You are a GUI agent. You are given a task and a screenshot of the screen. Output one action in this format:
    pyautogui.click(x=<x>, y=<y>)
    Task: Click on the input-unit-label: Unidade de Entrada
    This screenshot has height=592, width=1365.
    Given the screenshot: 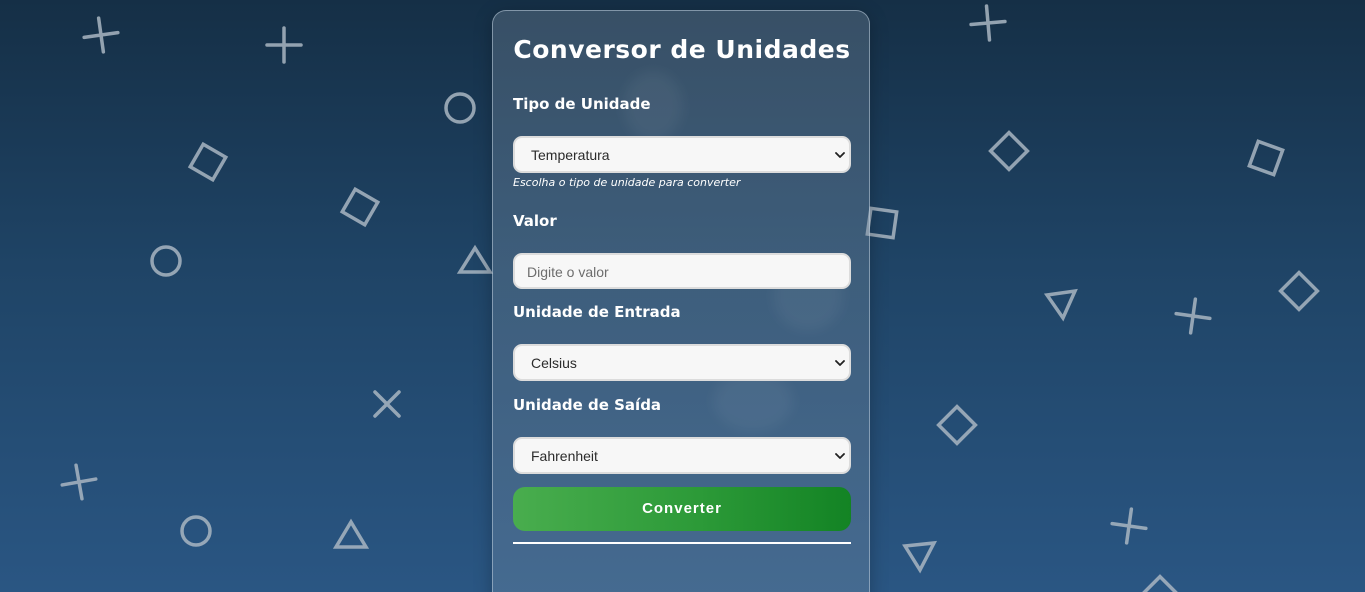 What is the action you would take?
    pyautogui.click(x=597, y=312)
    